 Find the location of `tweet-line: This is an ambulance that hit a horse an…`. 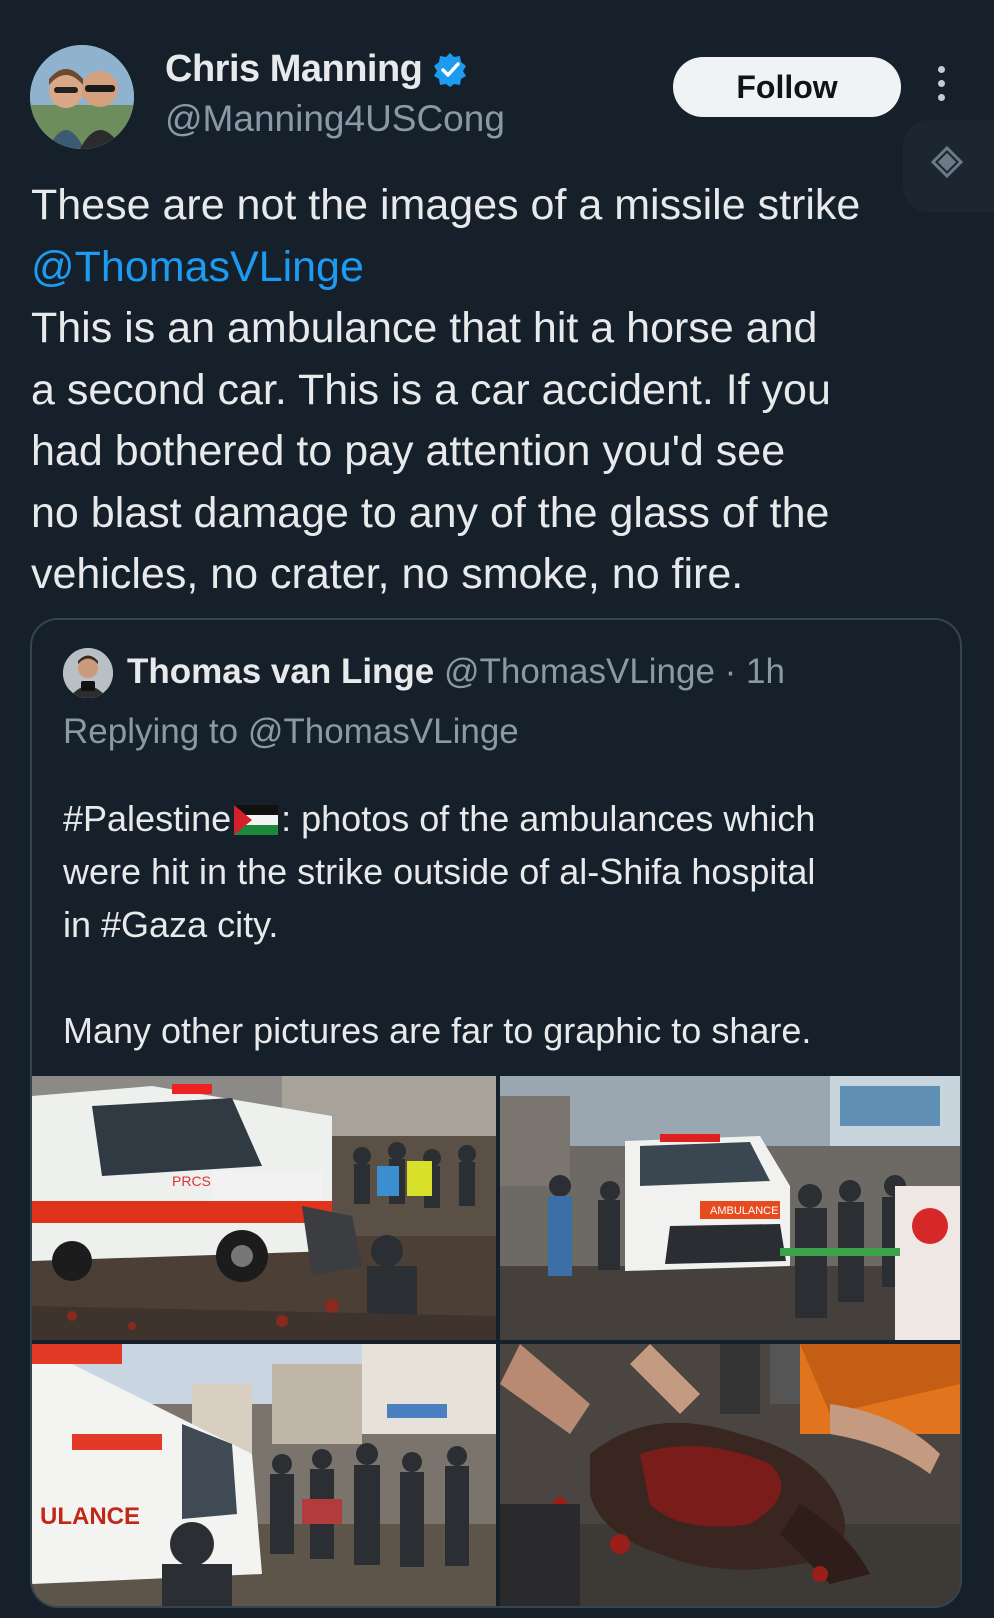

tweet-line: This is an ambulance that hit a horse an… is located at coordinates (424, 328).